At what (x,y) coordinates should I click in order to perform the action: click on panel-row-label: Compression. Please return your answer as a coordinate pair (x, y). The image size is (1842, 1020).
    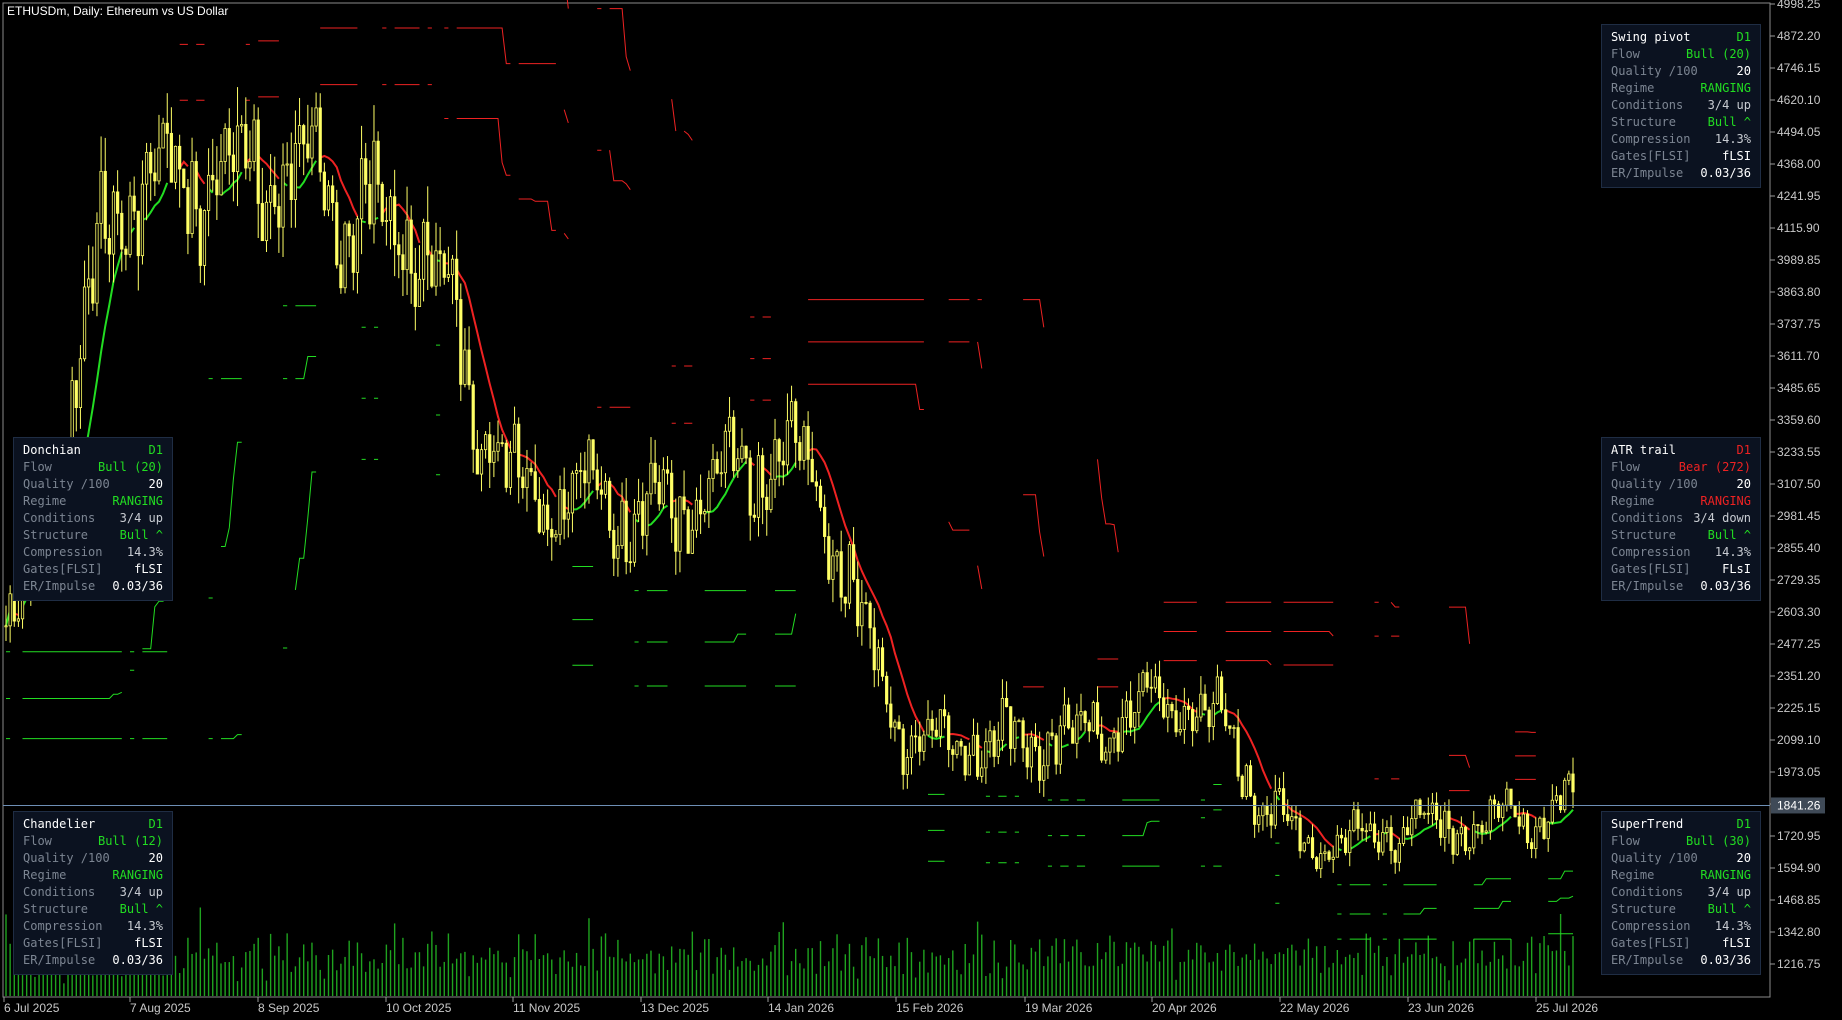
    Looking at the image, I should click on (1651, 552).